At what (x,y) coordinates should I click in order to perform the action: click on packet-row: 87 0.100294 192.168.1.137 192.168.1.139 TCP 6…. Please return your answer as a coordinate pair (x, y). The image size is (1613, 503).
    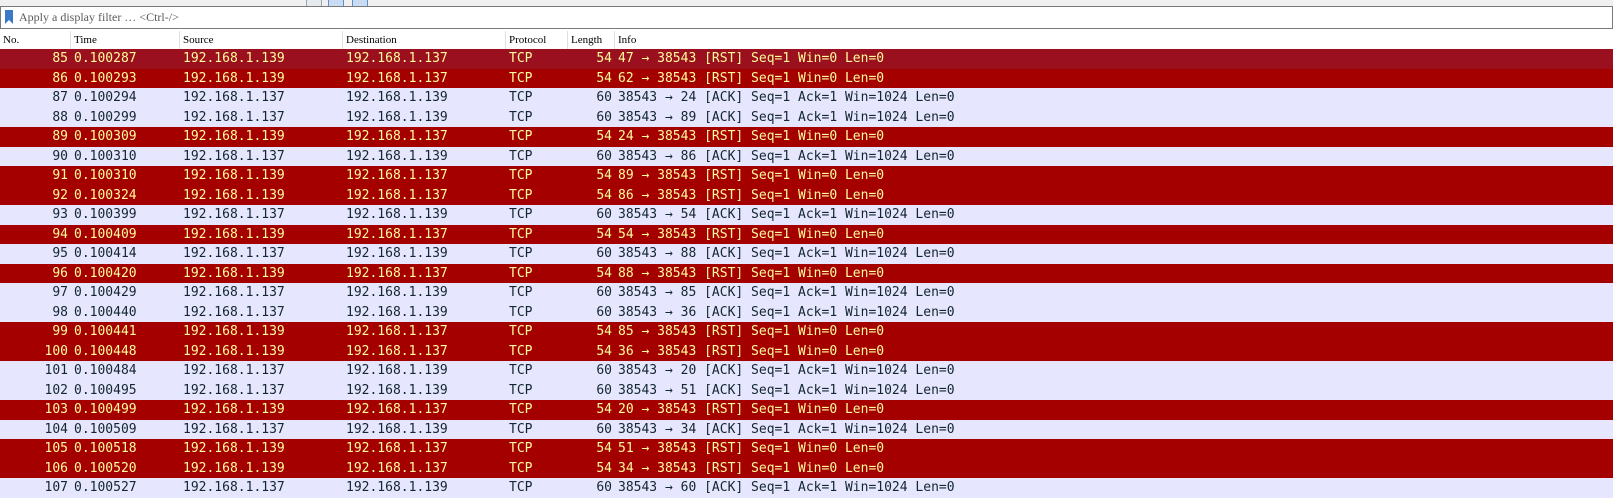
    Looking at the image, I should click on (806, 98).